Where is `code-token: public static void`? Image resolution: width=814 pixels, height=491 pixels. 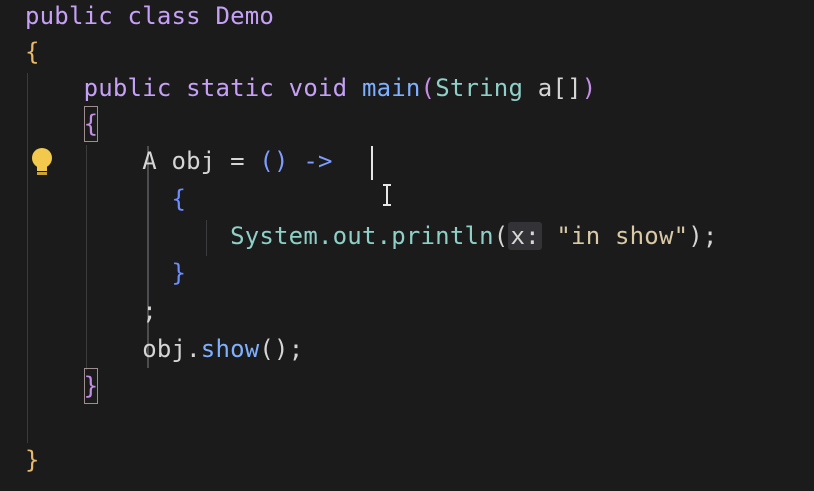
code-token: public static void is located at coordinates (193, 88).